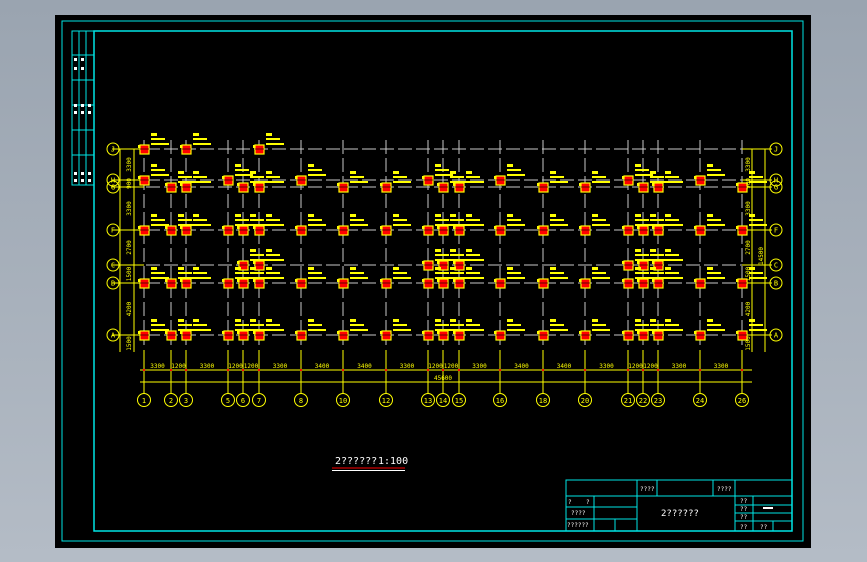 Image resolution: width=867 pixels, height=562 pixels. Describe the element at coordinates (129, 183) in the screenshot. I see `left-dimension-label: 900` at that location.